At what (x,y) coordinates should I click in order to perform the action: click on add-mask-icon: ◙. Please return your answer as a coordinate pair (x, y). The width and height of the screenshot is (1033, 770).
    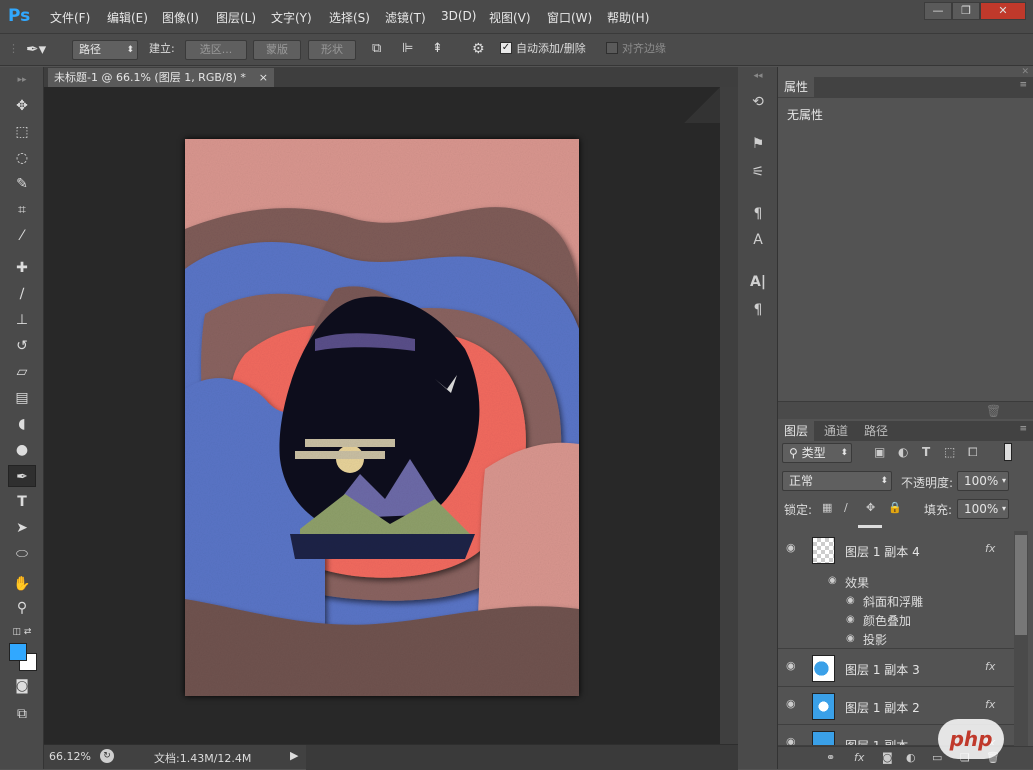
    Looking at the image, I should click on (887, 757).